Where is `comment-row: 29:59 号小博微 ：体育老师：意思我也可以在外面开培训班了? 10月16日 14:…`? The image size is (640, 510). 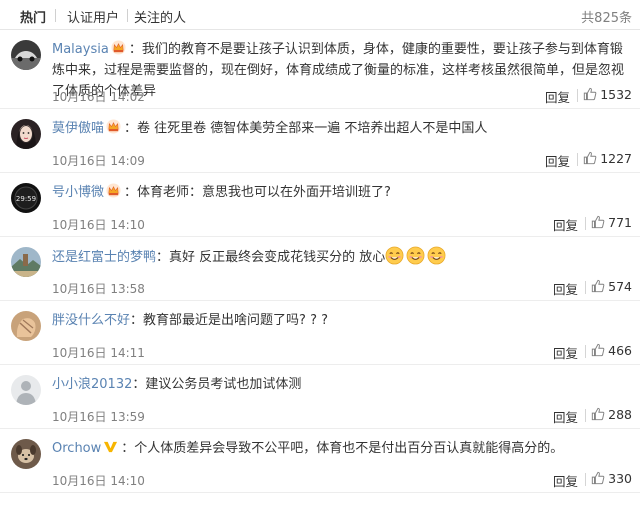
comment-row: 29:59 号小博微 ：体育老师：意思我也可以在外面开培训班了? 10月16日 14:… is located at coordinates (320, 205).